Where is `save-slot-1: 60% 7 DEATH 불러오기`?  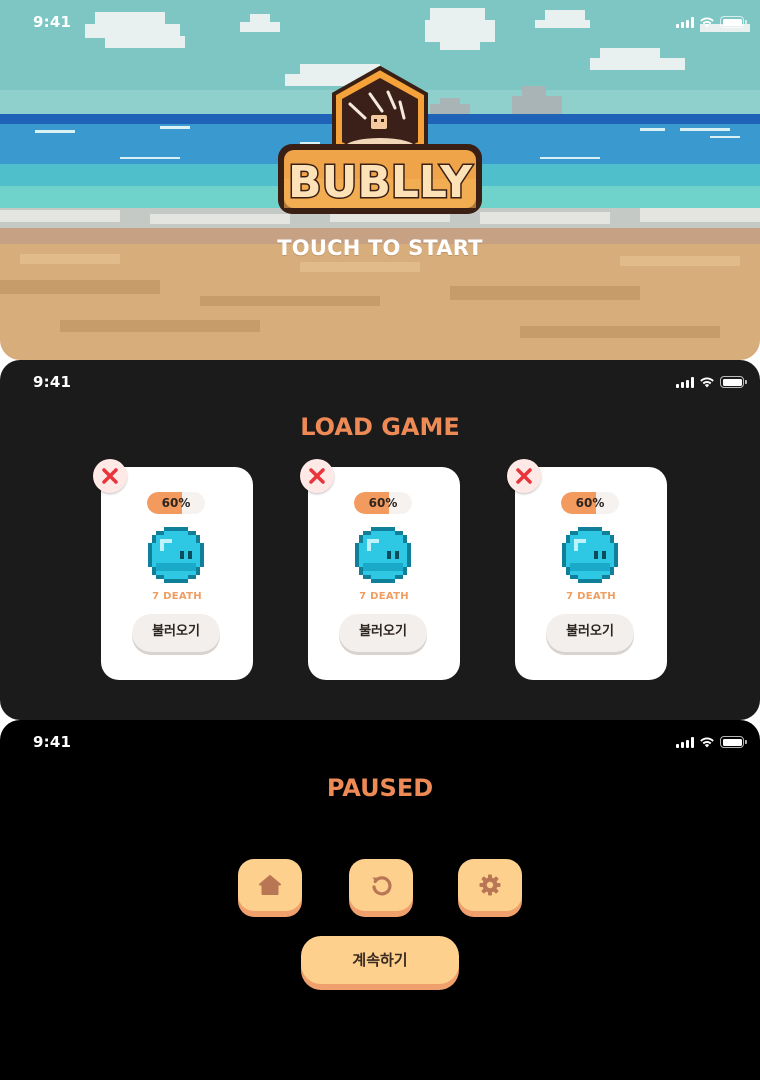 save-slot-1: 60% 7 DEATH 불러오기 is located at coordinates (173, 569).